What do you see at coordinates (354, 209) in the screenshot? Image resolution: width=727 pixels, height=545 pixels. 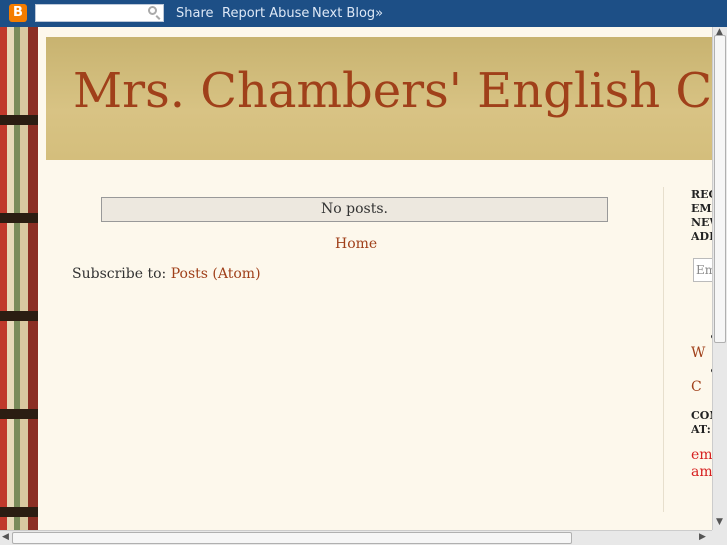 I see `no-posts-status: No posts.` at bounding box center [354, 209].